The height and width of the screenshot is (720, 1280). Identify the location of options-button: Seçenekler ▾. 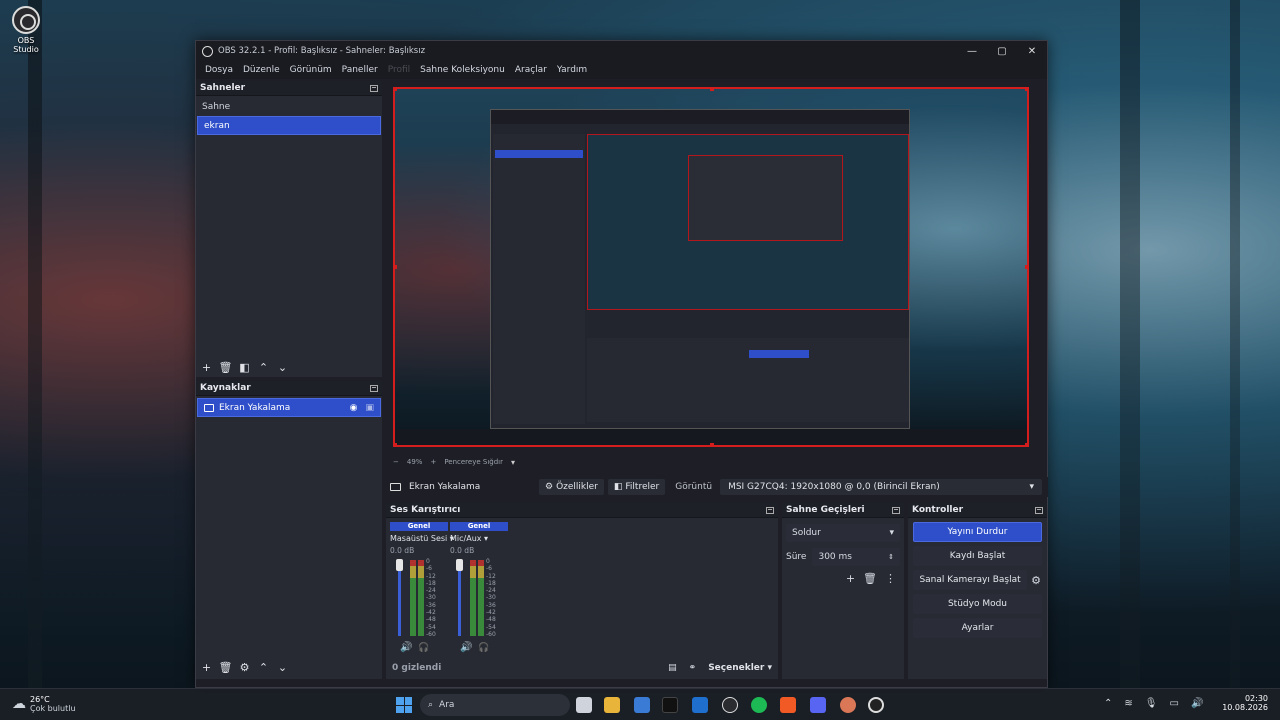
(740, 668).